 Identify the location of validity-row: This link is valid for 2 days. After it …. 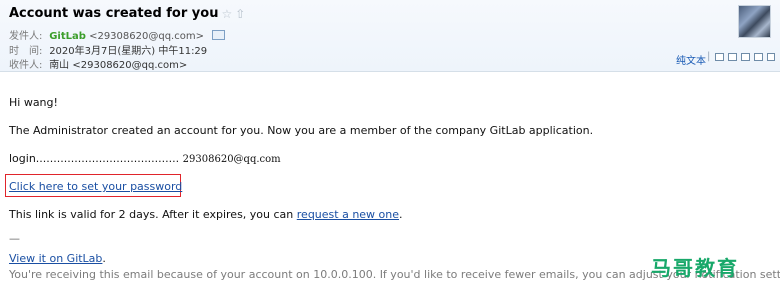
(206, 214).